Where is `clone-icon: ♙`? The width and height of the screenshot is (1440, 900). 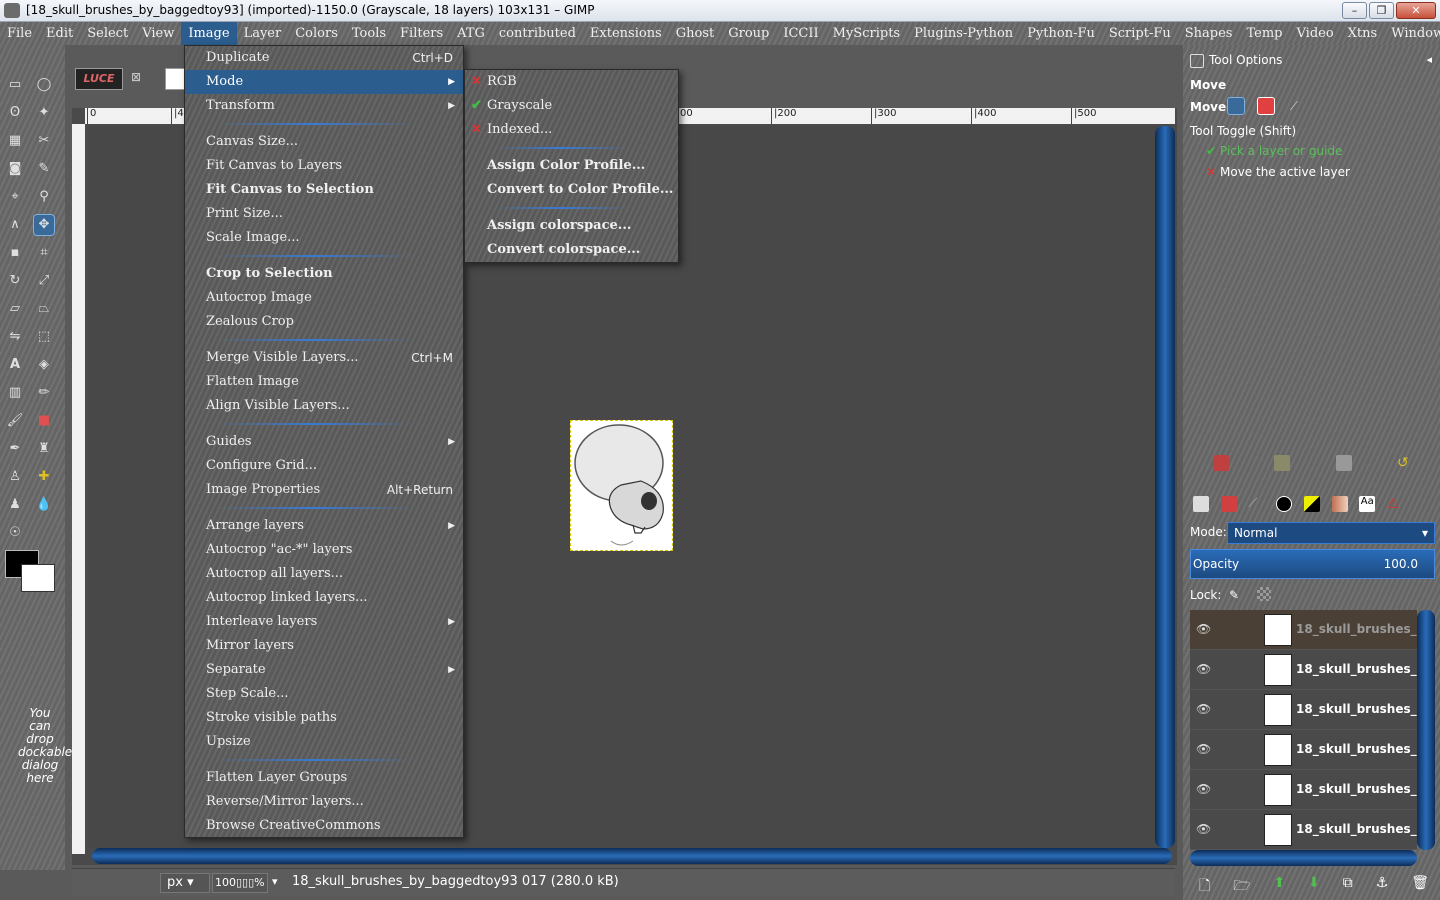 clone-icon: ♙ is located at coordinates (15, 477).